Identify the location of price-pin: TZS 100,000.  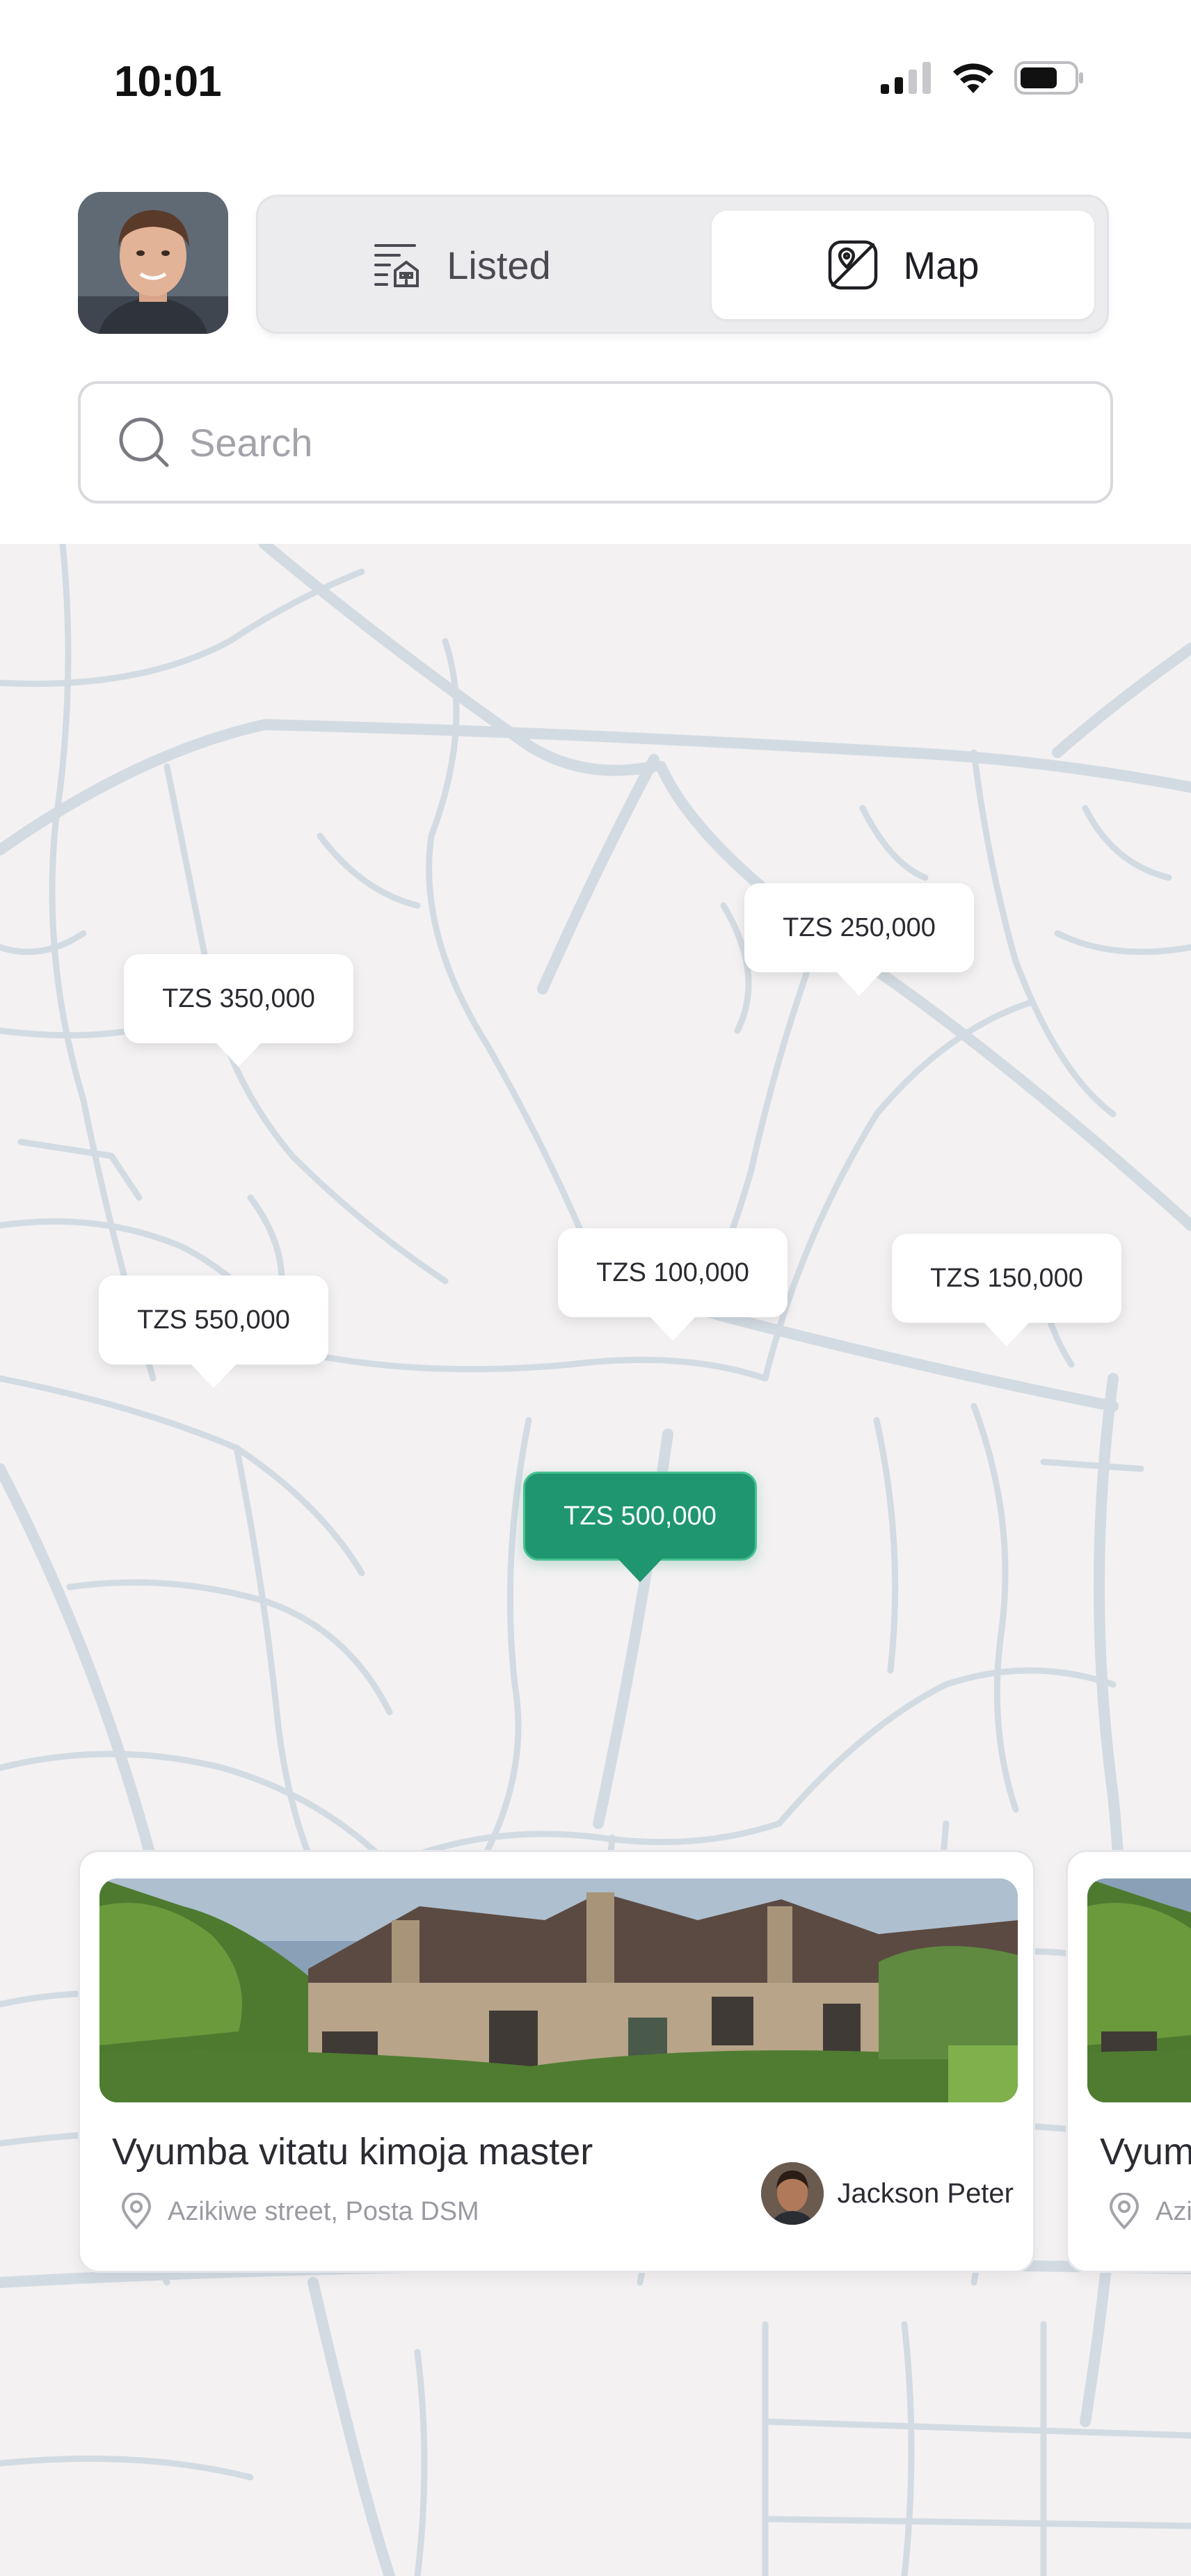
(673, 1284).